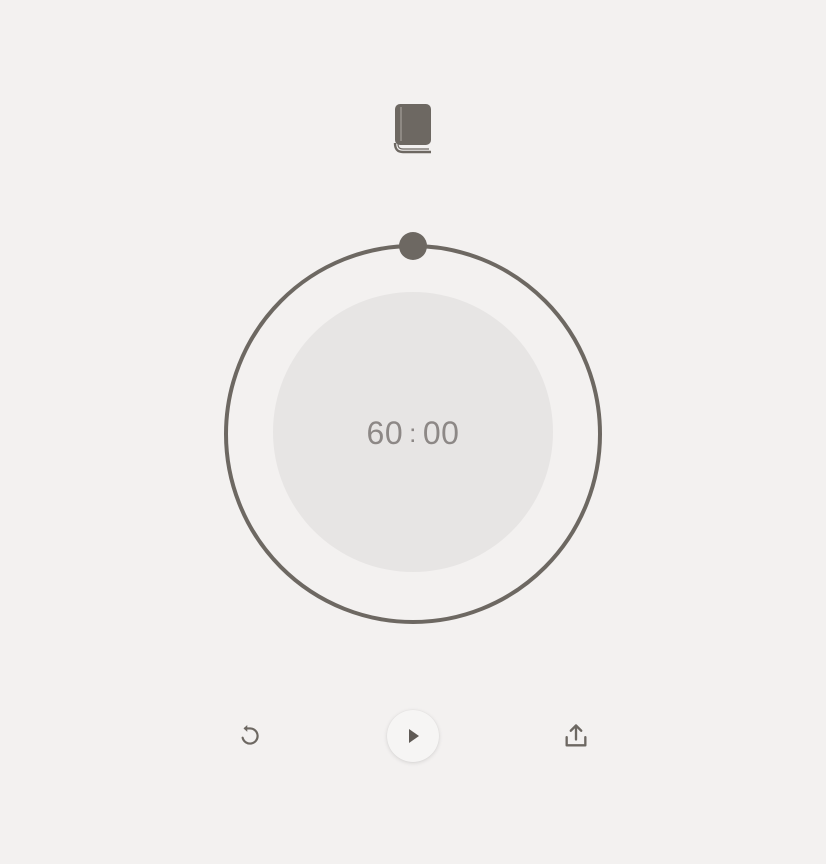 Image resolution: width=826 pixels, height=864 pixels. I want to click on time-seconds: 00, so click(441, 433).